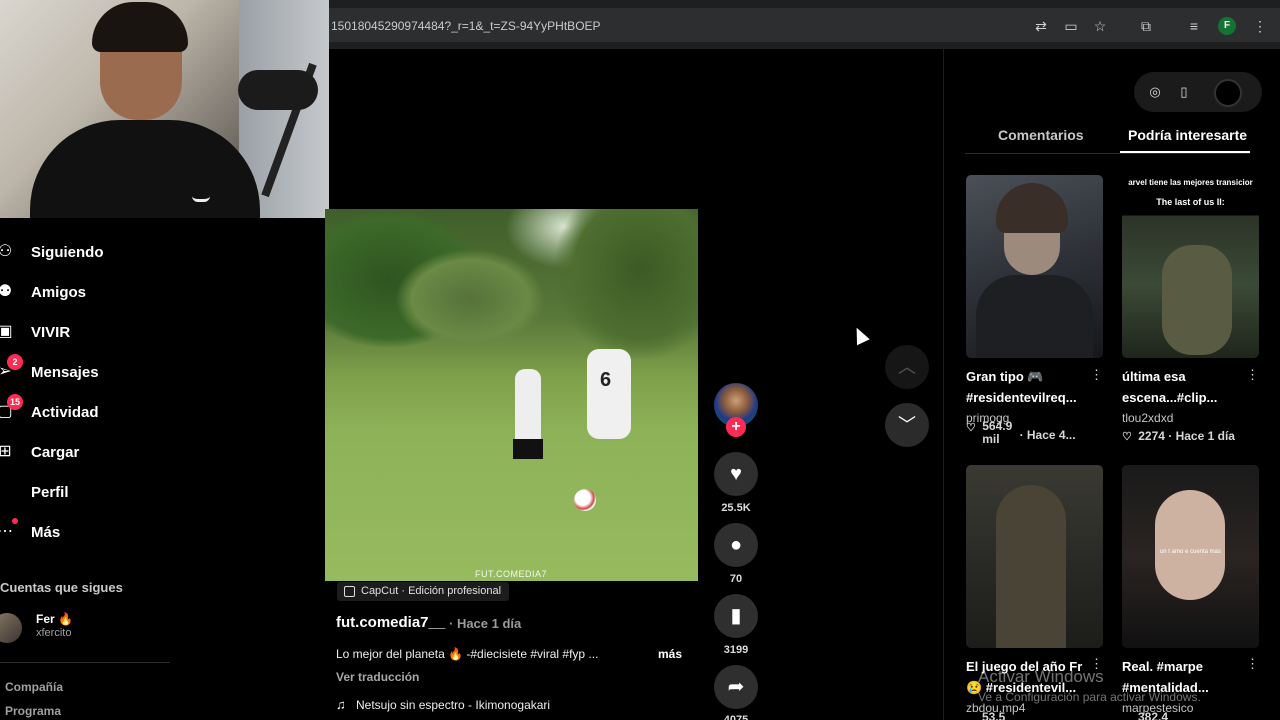 The width and height of the screenshot is (1280, 720). What do you see at coordinates (1190, 552) in the screenshot?
I see `thumb-caption: un t amo e cuenta mas` at bounding box center [1190, 552].